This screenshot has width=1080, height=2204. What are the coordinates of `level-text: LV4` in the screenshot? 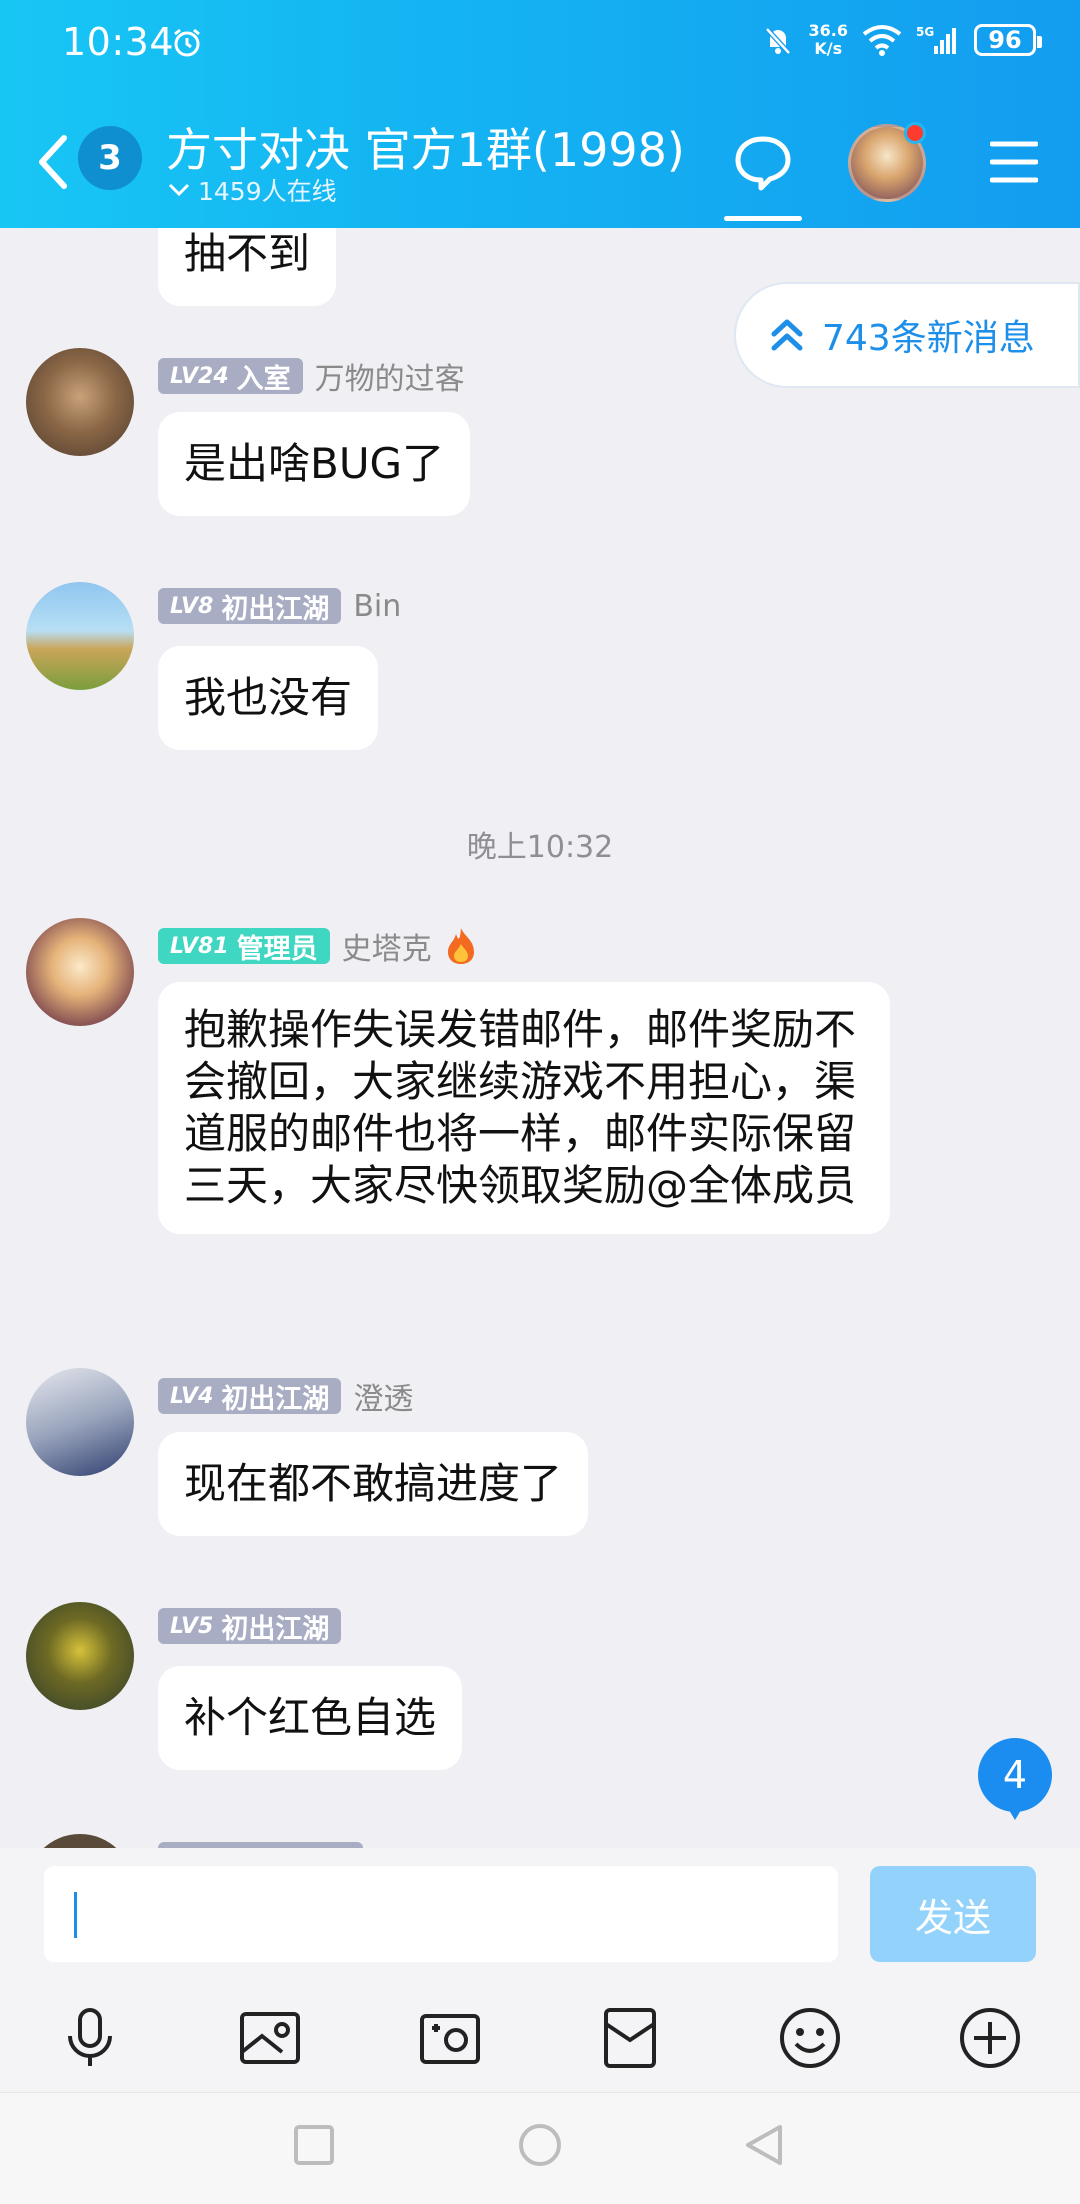 It's located at (192, 1396).